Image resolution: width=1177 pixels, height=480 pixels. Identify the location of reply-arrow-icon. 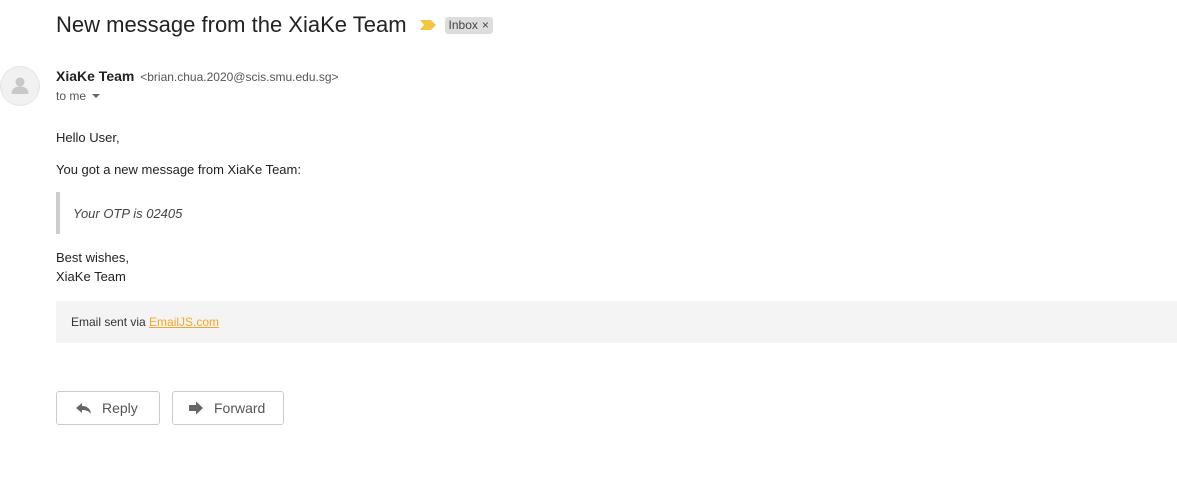
(84, 408).